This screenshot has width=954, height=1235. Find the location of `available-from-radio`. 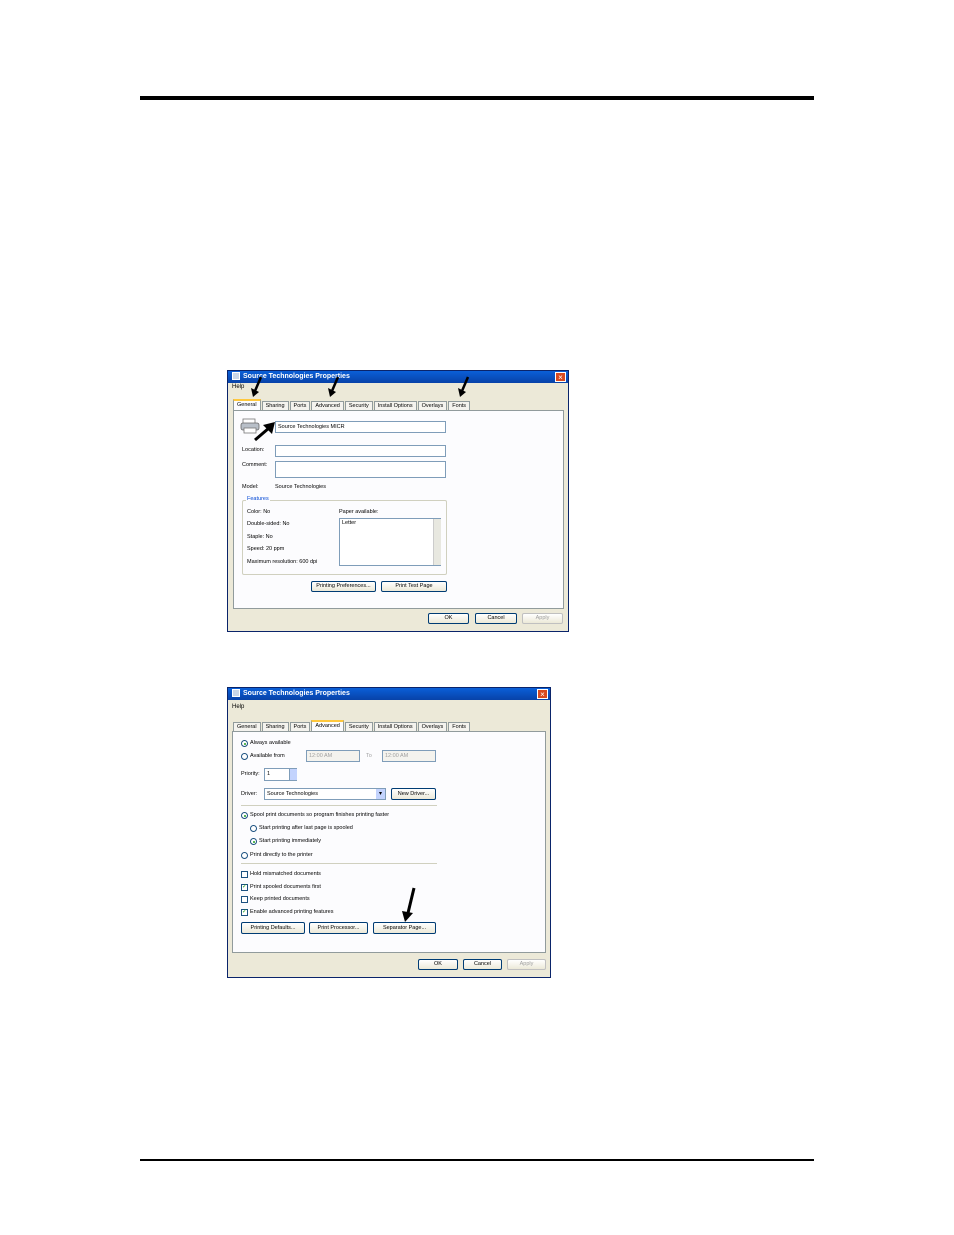

available-from-radio is located at coordinates (244, 756).